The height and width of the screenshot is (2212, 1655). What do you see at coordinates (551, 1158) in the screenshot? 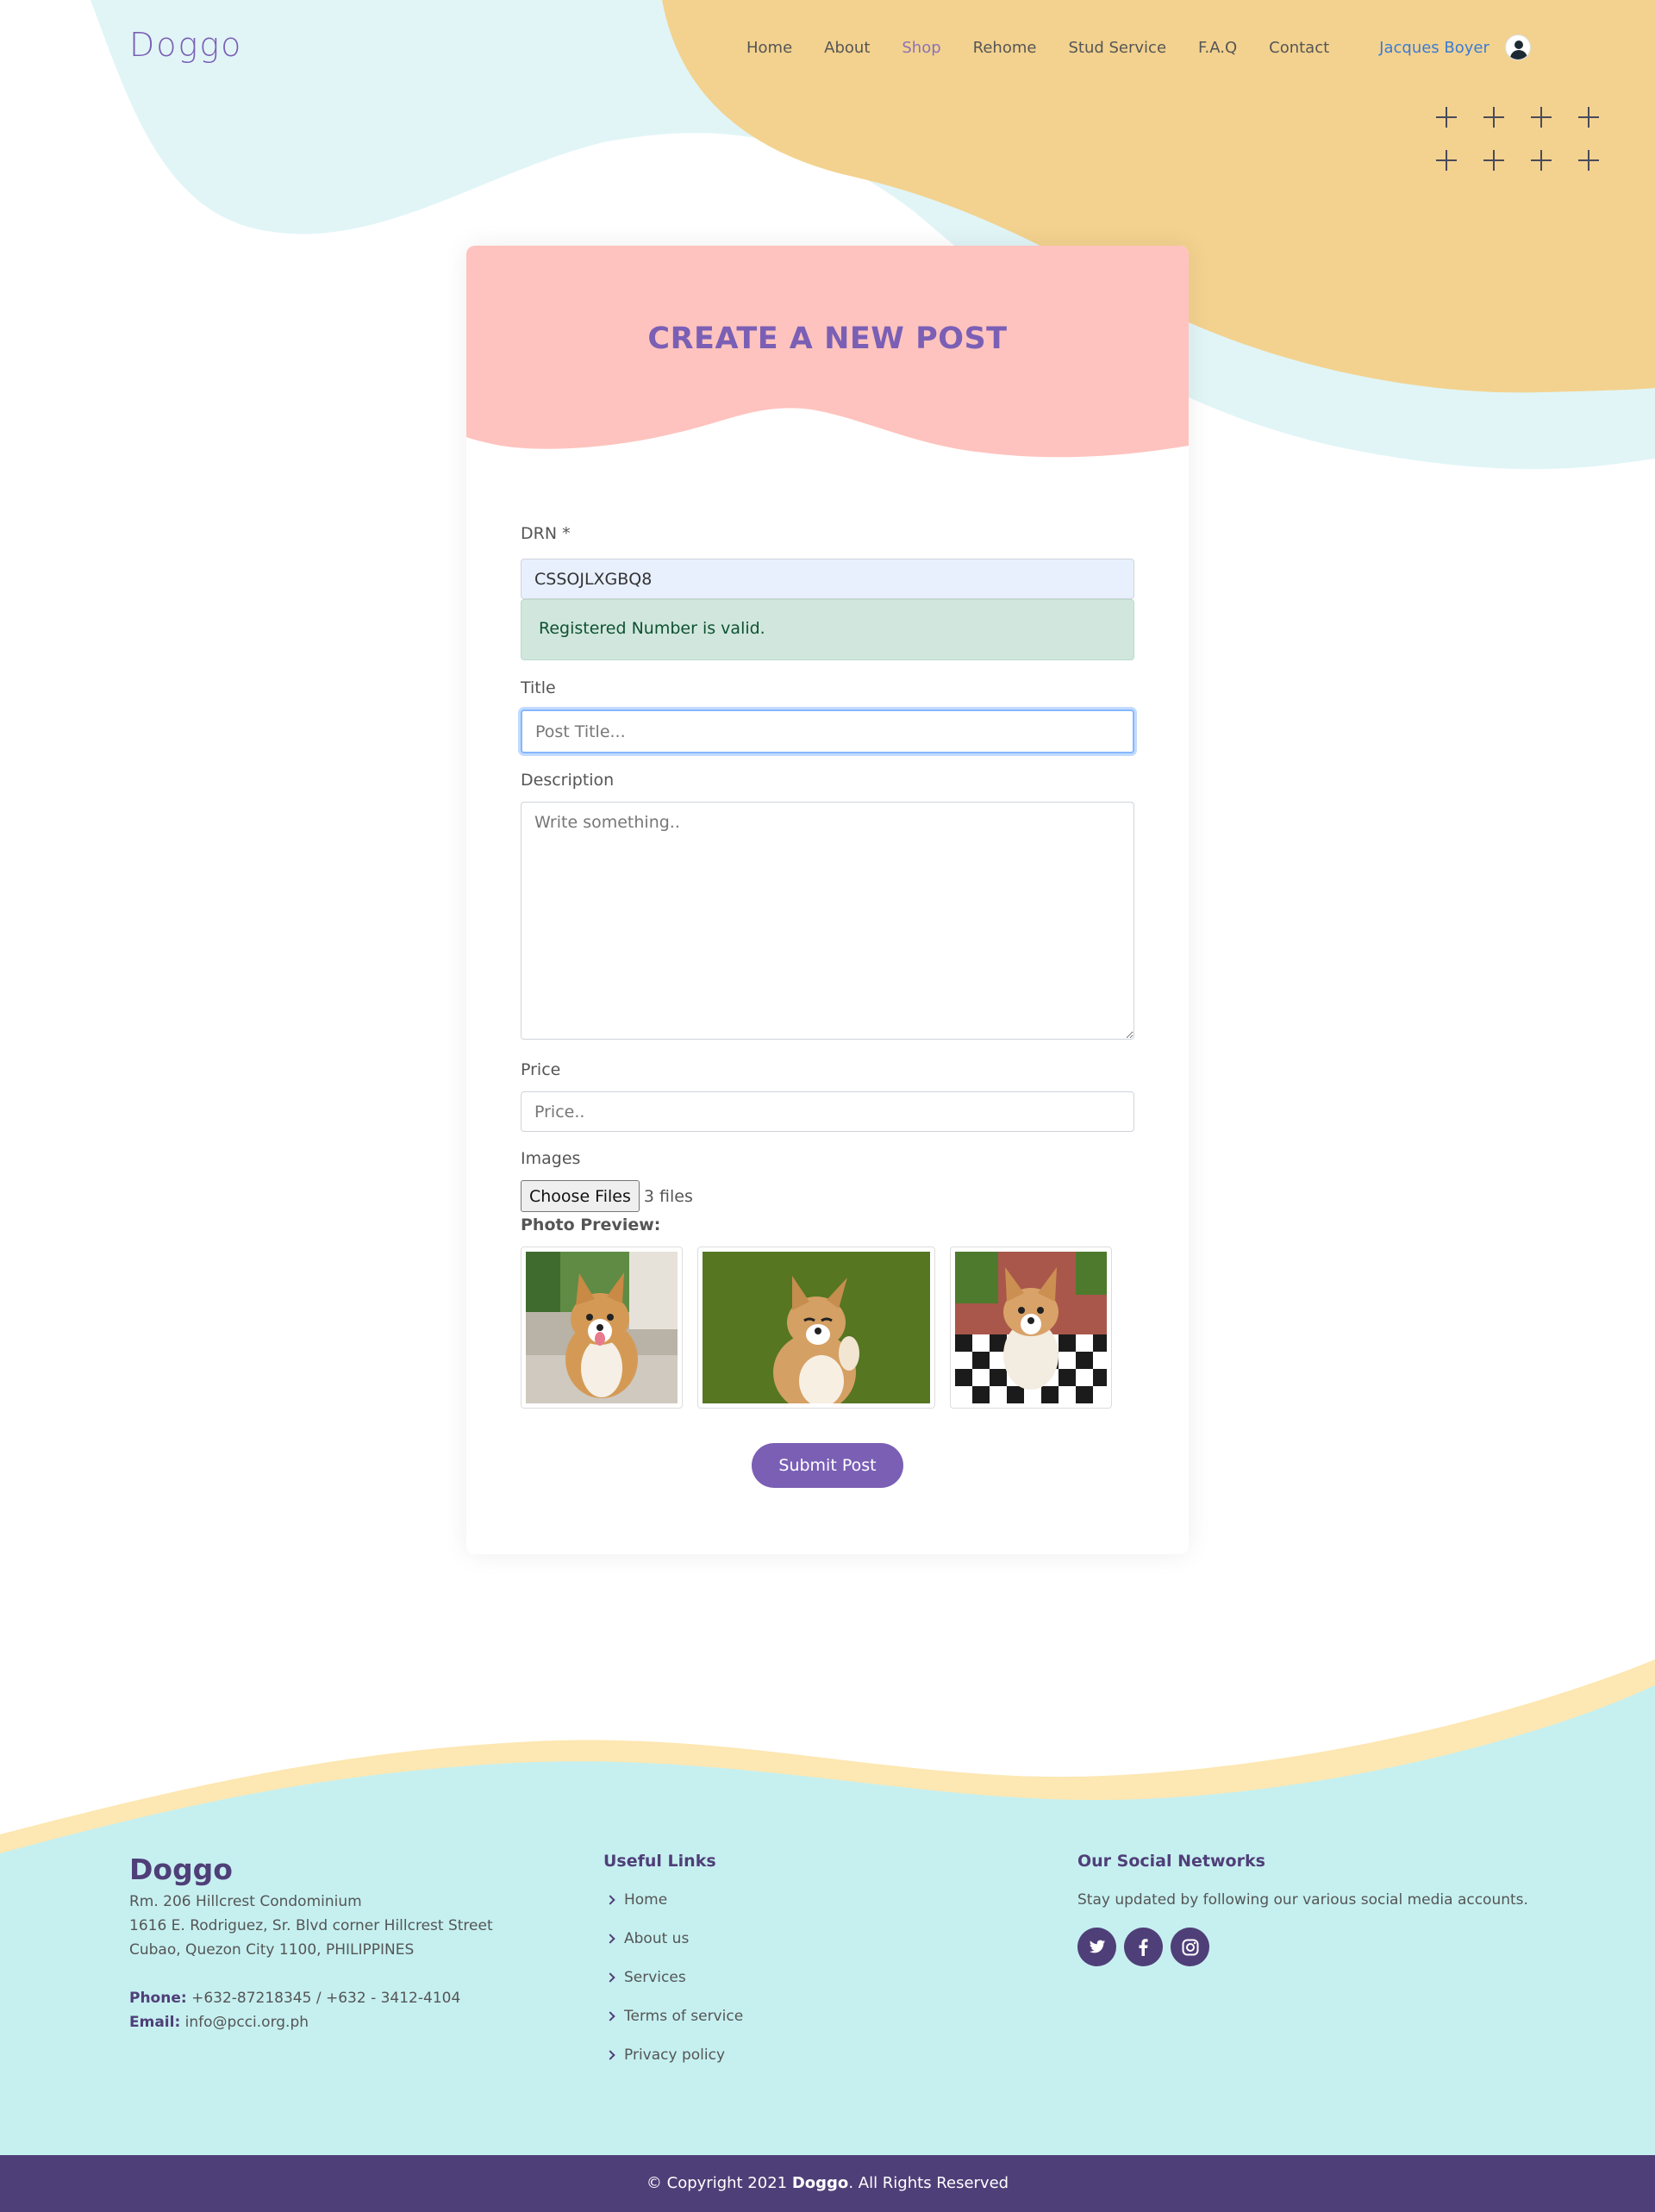
I see `images-label: Images` at bounding box center [551, 1158].